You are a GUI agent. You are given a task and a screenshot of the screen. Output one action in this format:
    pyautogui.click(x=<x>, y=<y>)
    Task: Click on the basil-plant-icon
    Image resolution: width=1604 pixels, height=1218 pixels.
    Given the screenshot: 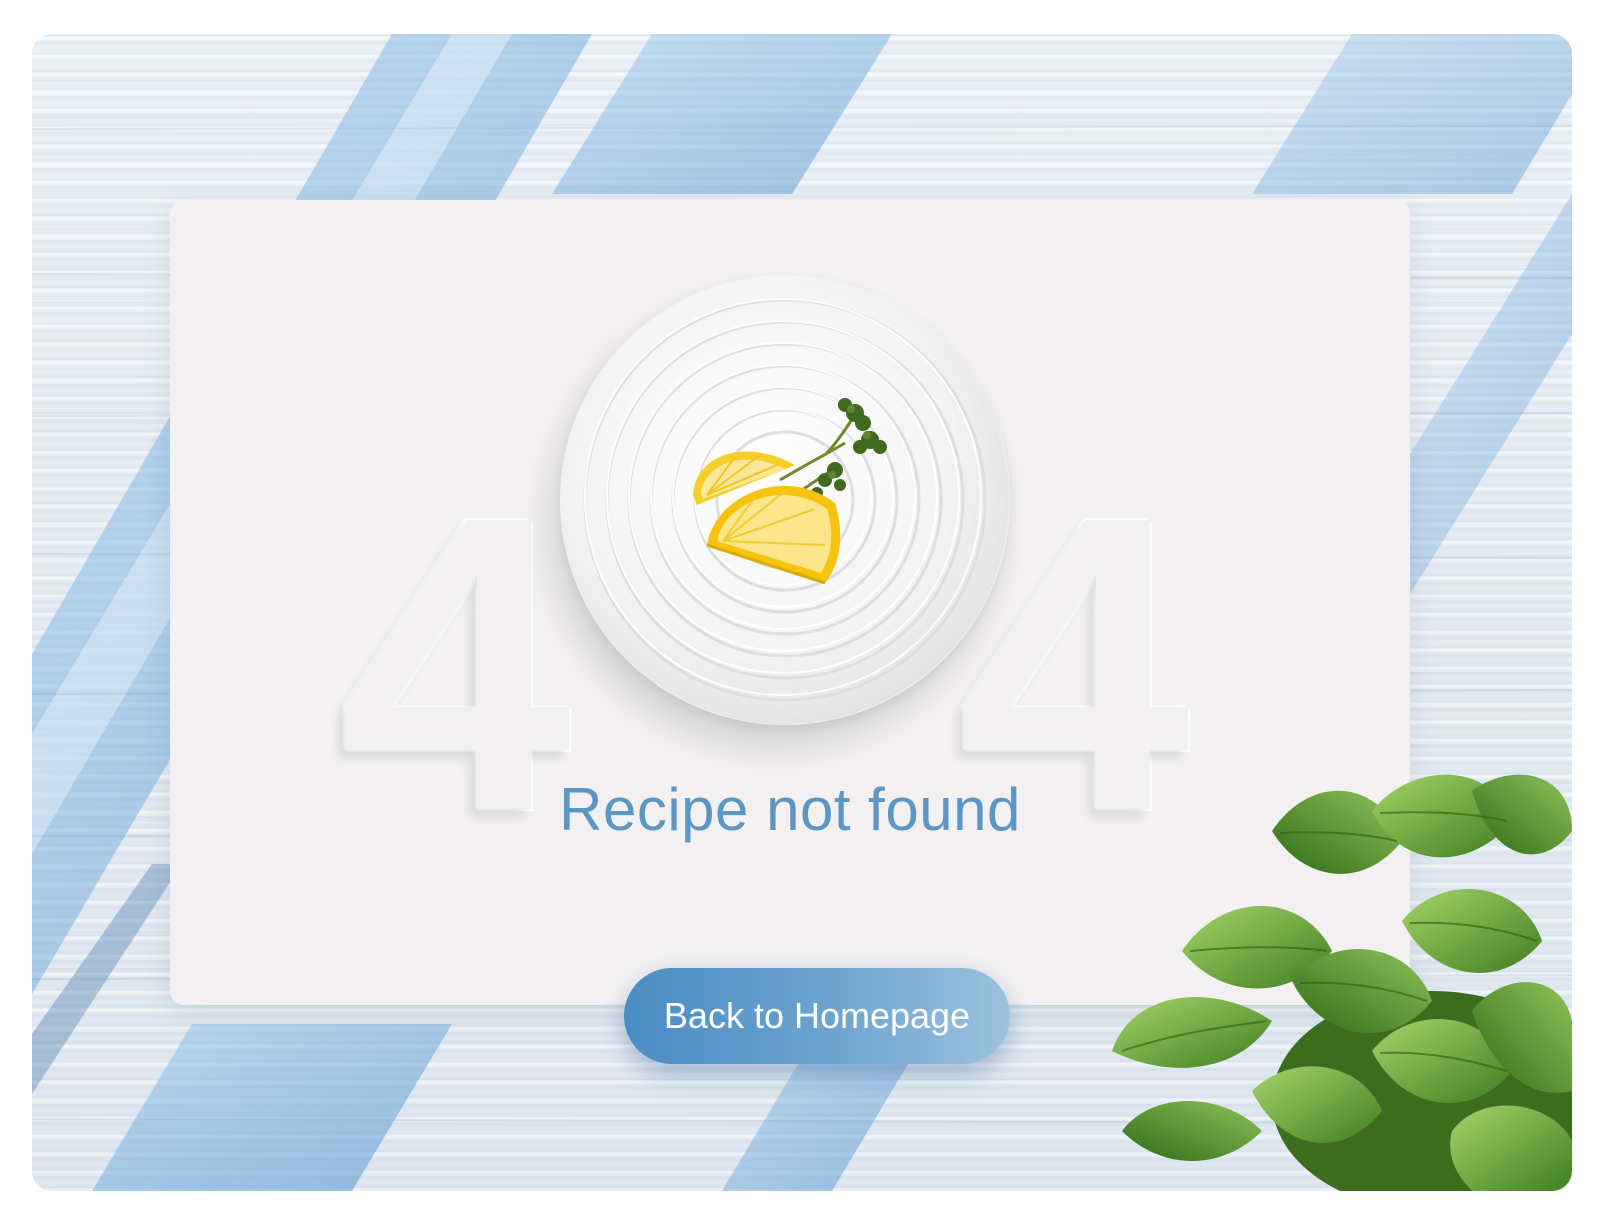 What is the action you would take?
    pyautogui.click(x=1342, y=982)
    